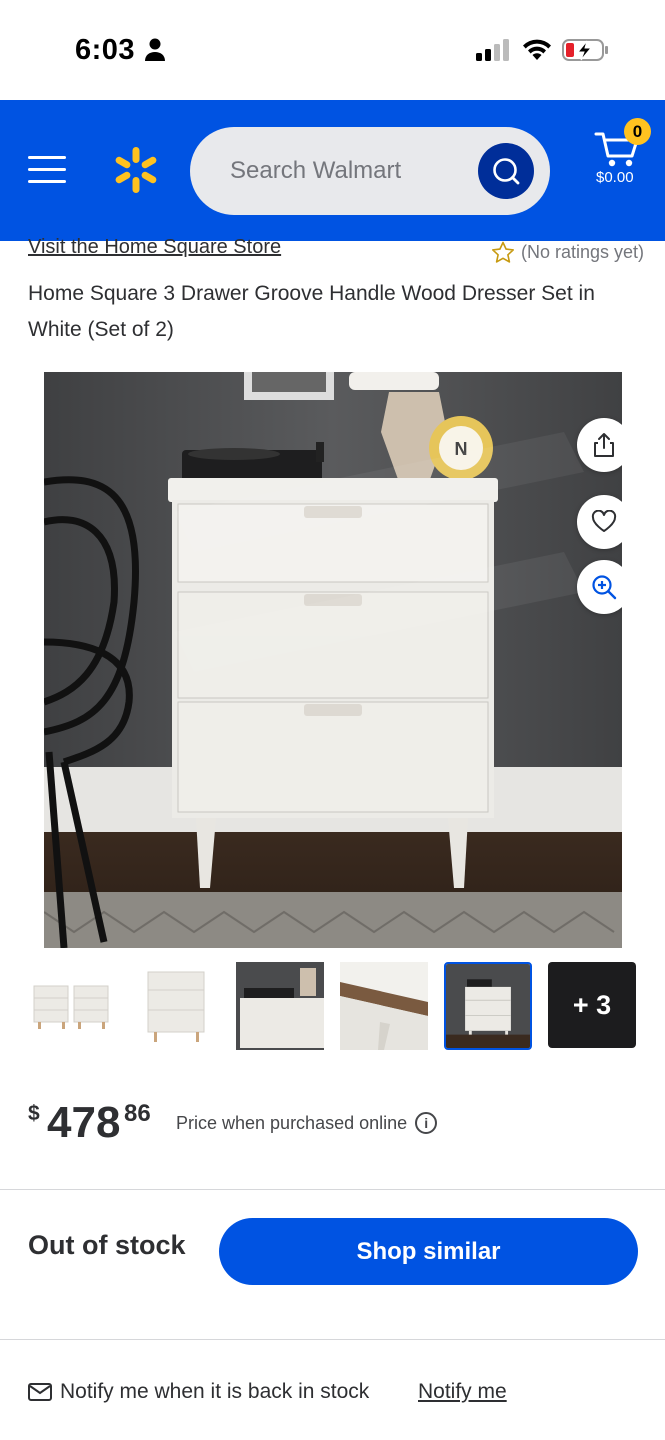 Image resolution: width=665 pixels, height=1440 pixels. I want to click on search-icon, so click(506, 171).